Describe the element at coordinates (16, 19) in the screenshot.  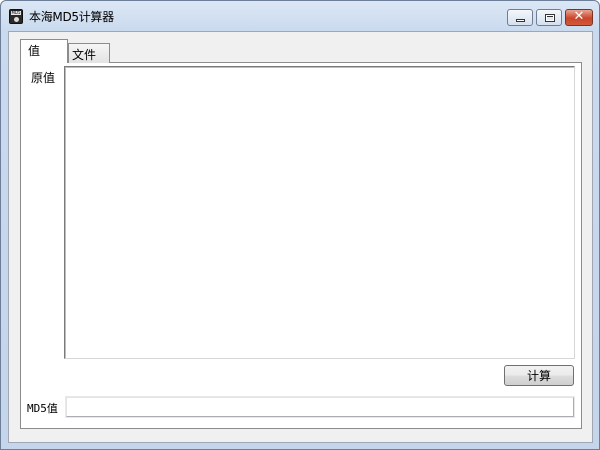
I see `app-icon-lens` at that location.